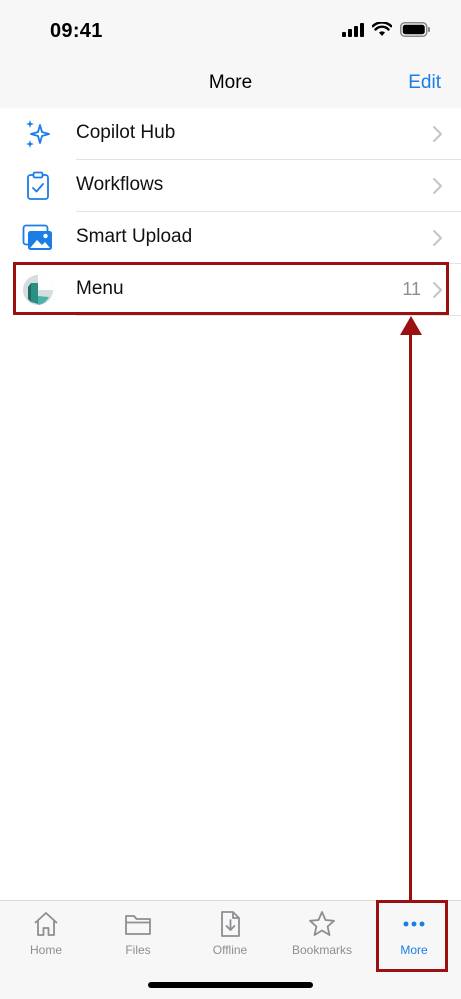  Describe the element at coordinates (230, 186) in the screenshot. I see `list-item-workflows: Workflows` at that location.